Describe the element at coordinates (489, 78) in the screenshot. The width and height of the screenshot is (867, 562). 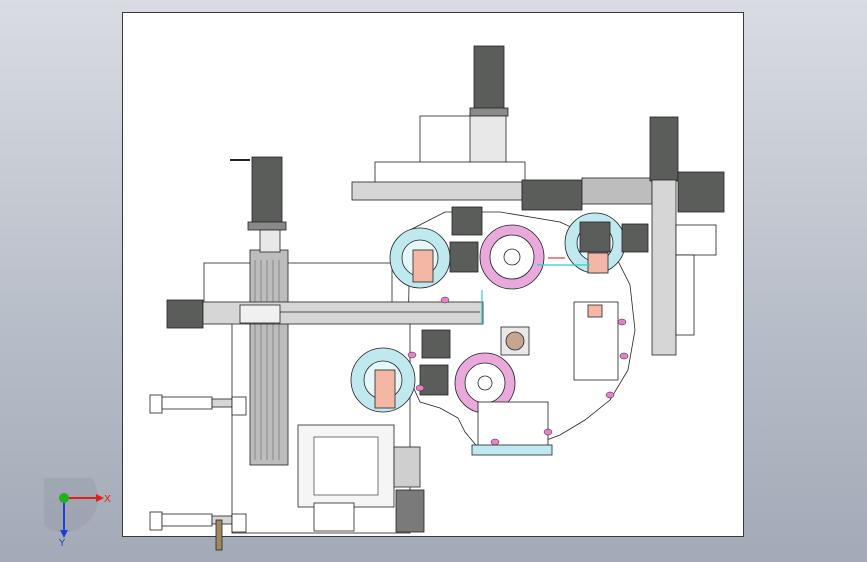
I see `top-motor` at that location.